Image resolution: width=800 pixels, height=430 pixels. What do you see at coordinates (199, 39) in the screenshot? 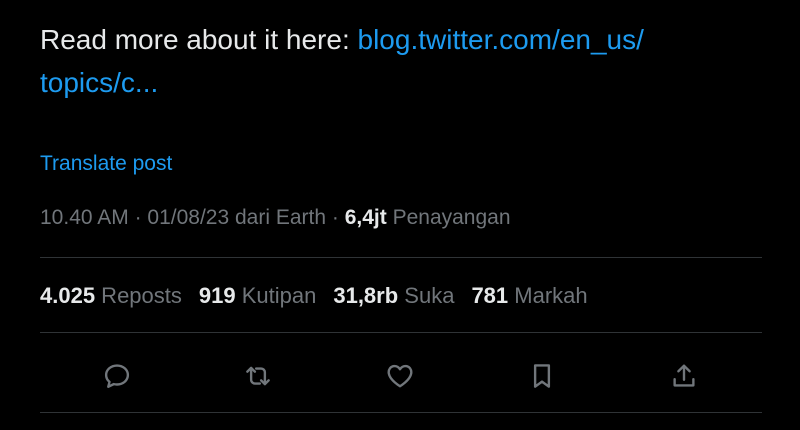
I see `post-text-body: Read more about it here:` at bounding box center [199, 39].